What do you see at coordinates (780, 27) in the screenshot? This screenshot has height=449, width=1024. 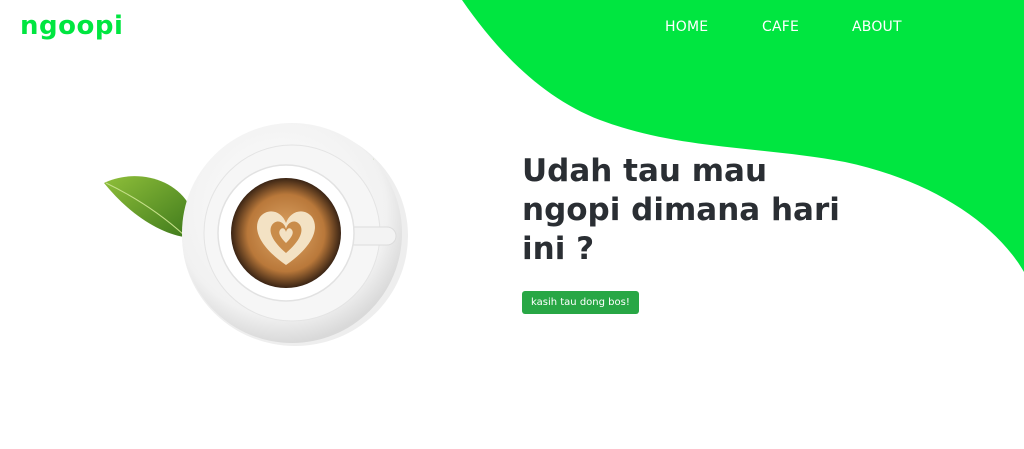 I see `nav-item-cafe: CAFE` at bounding box center [780, 27].